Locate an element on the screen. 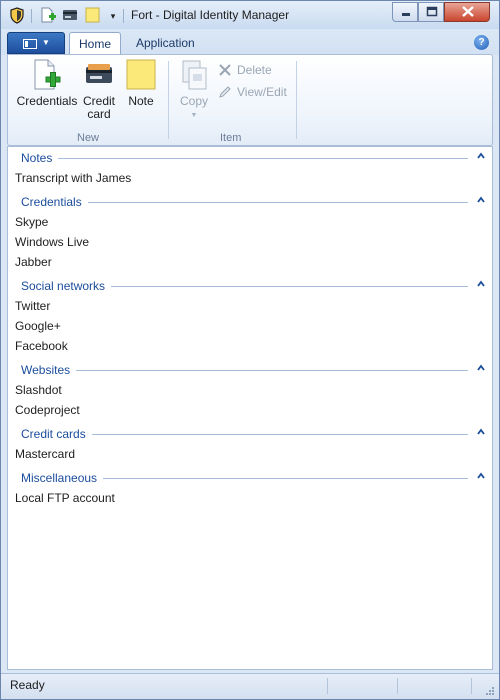  list-item: Slashdot is located at coordinates (38, 390).